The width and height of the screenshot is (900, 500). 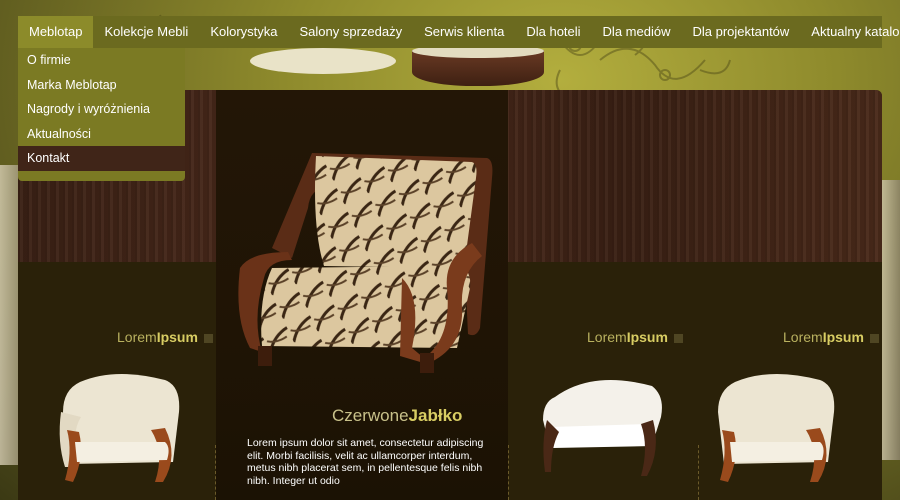 What do you see at coordinates (101, 60) in the screenshot?
I see `dropdown-item-o-firmie: O firmie` at bounding box center [101, 60].